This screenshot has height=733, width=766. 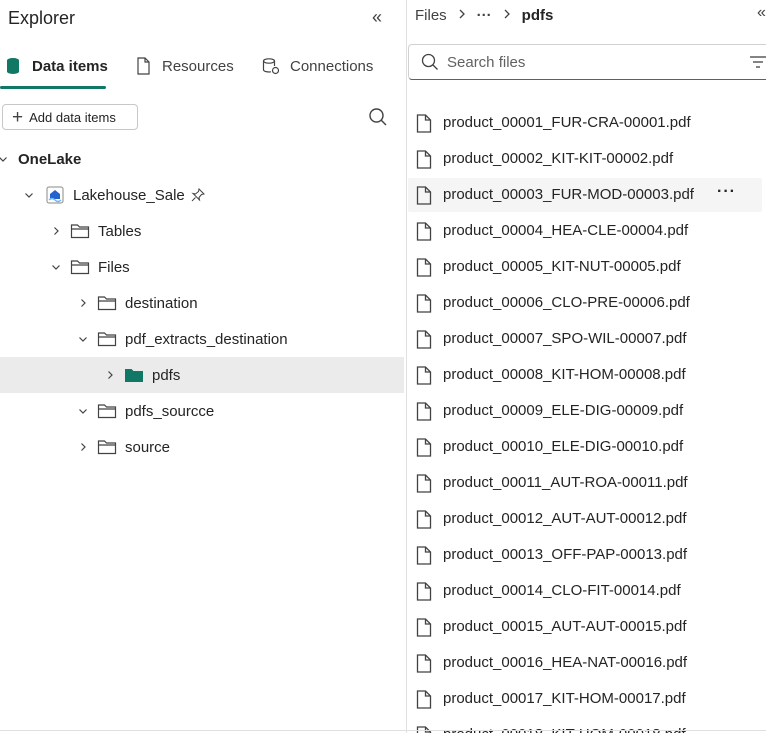 I want to click on tree-item-lakehouse-sale: Lakehouse_Sale, so click(x=202, y=195).